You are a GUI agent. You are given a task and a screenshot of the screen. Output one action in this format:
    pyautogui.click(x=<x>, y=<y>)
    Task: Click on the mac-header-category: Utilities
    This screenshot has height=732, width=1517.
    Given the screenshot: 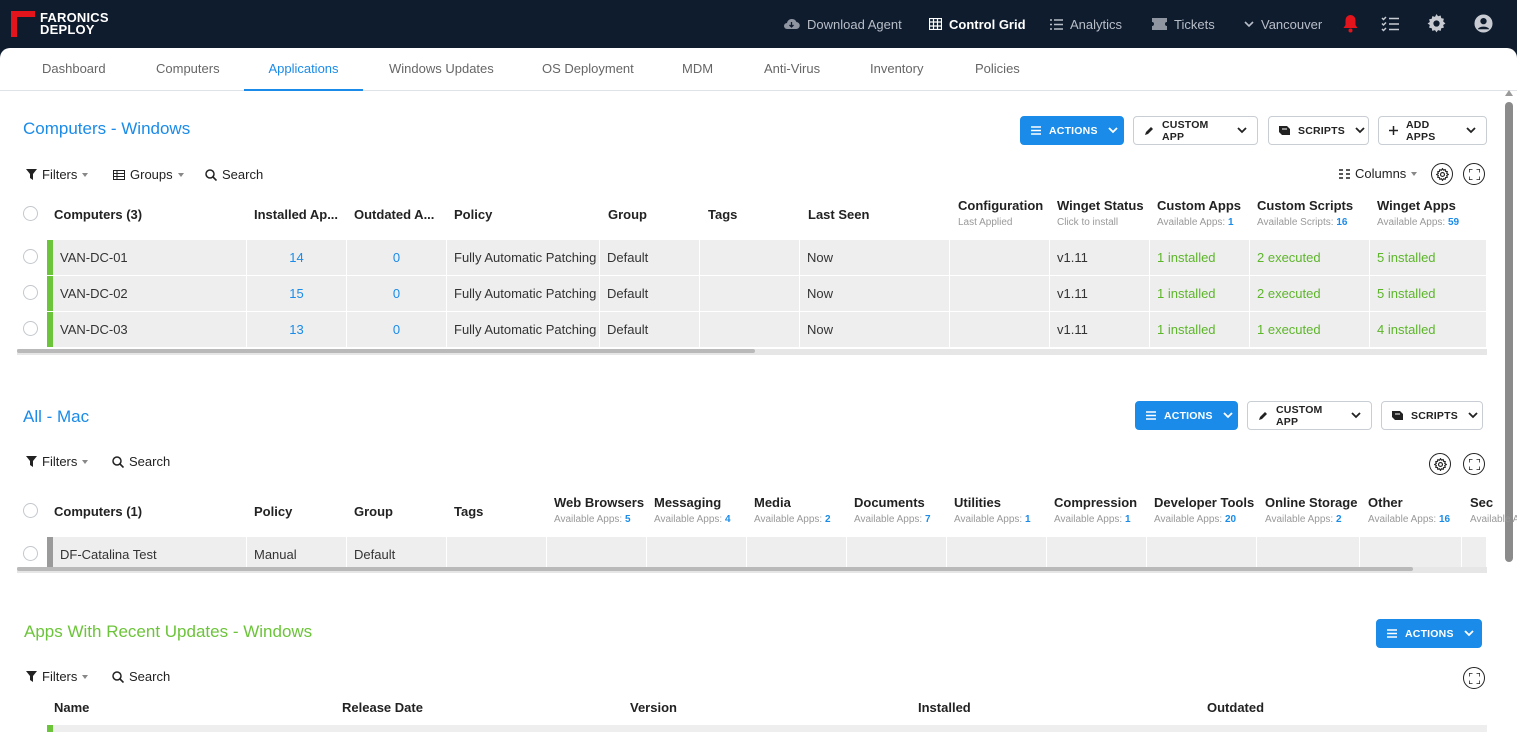 What is the action you would take?
    pyautogui.click(x=977, y=502)
    